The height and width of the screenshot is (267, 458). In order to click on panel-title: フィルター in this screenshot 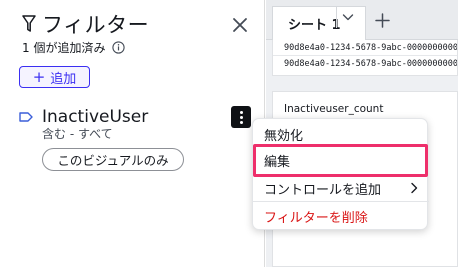, I will do `click(96, 25)`.